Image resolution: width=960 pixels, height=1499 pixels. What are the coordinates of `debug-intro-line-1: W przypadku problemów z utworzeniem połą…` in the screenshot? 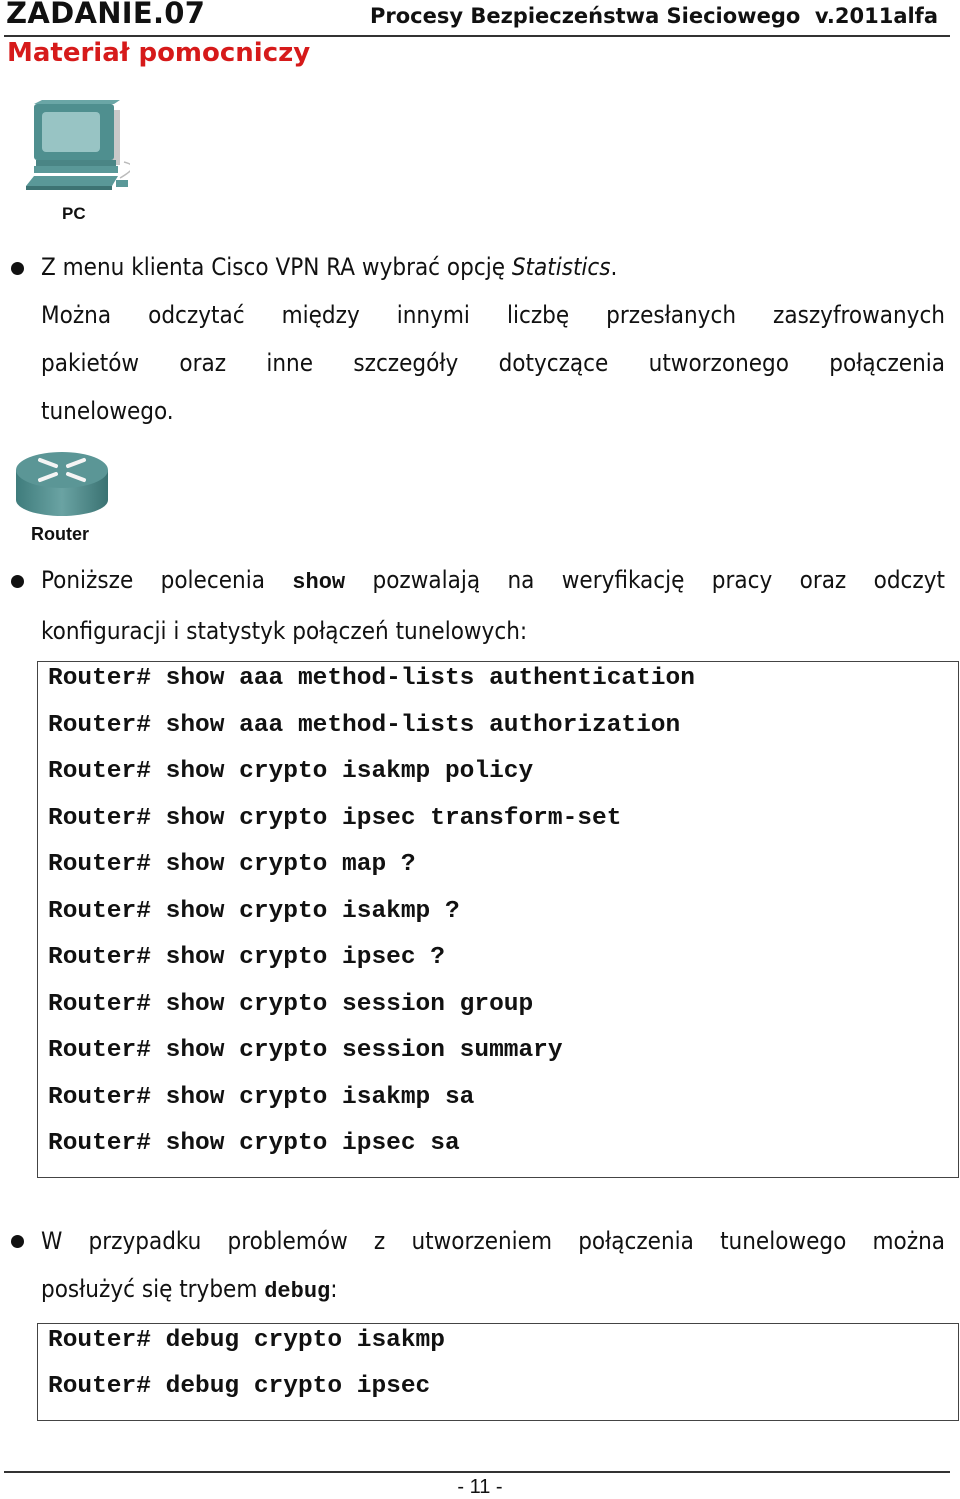 It's located at (493, 1241).